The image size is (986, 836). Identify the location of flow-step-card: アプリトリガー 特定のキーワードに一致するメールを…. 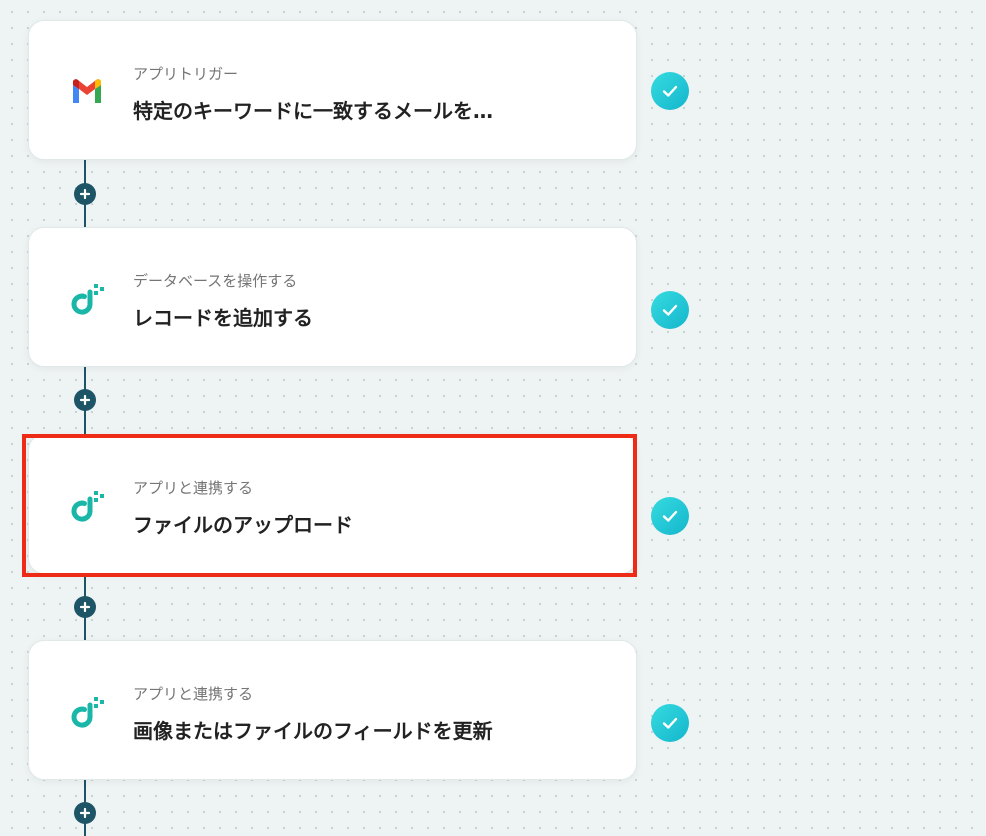
(332, 90).